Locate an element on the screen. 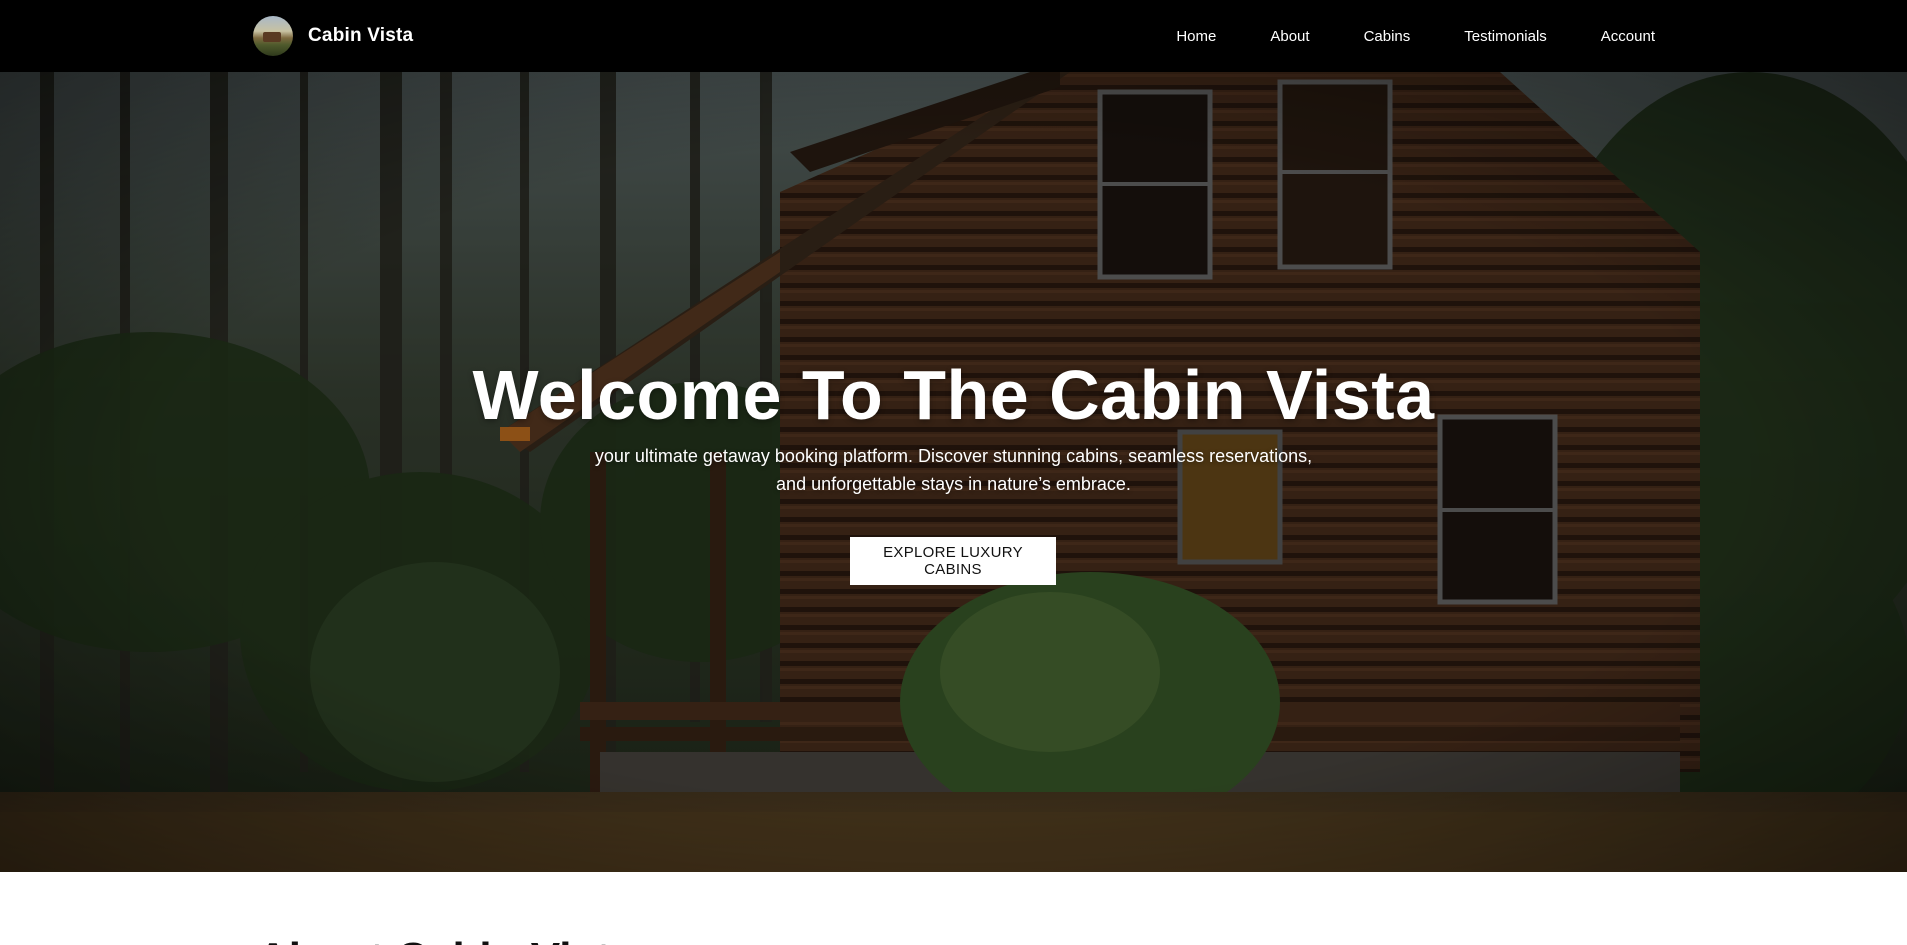 The image size is (1907, 945). nav-item-home: Home is located at coordinates (1196, 36).